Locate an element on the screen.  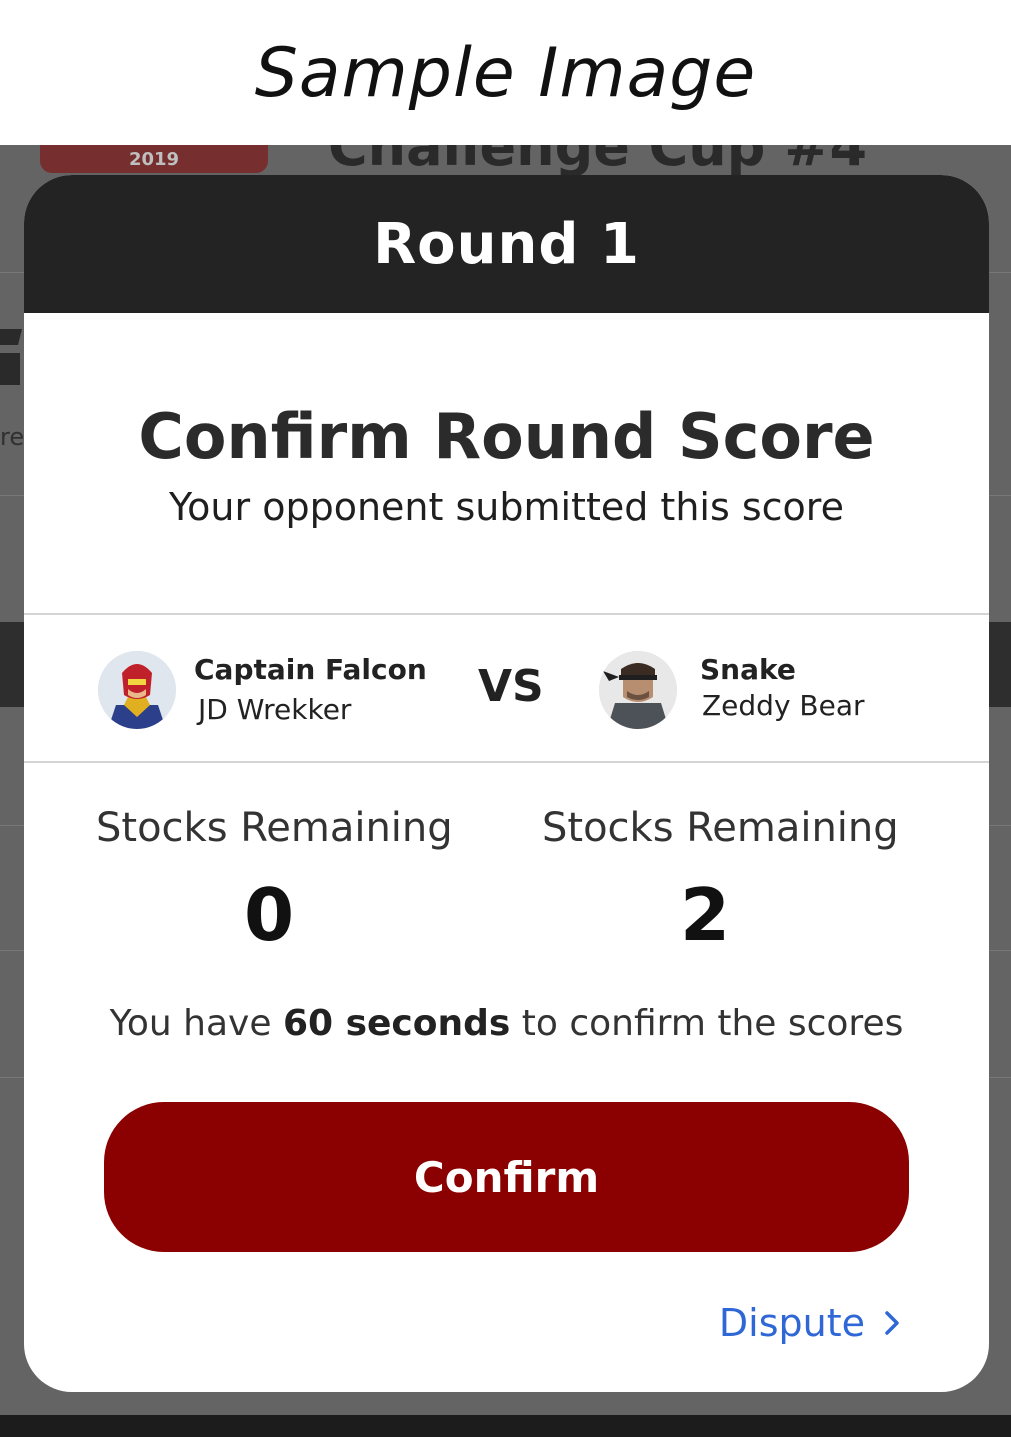
dispute-link: Dispute is located at coordinates (812, 1323).